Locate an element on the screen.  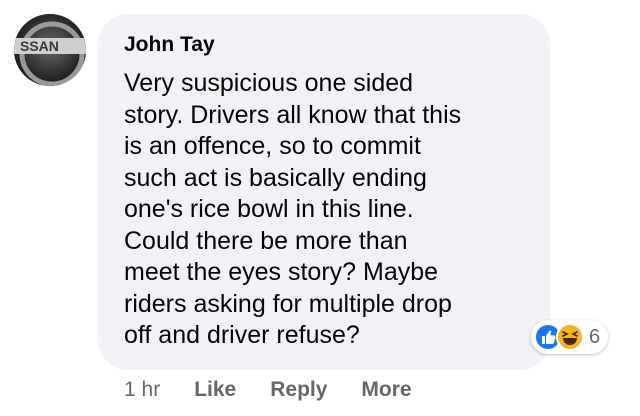
comment-actions: 1 hr Like Reply More is located at coordinates (285, 390).